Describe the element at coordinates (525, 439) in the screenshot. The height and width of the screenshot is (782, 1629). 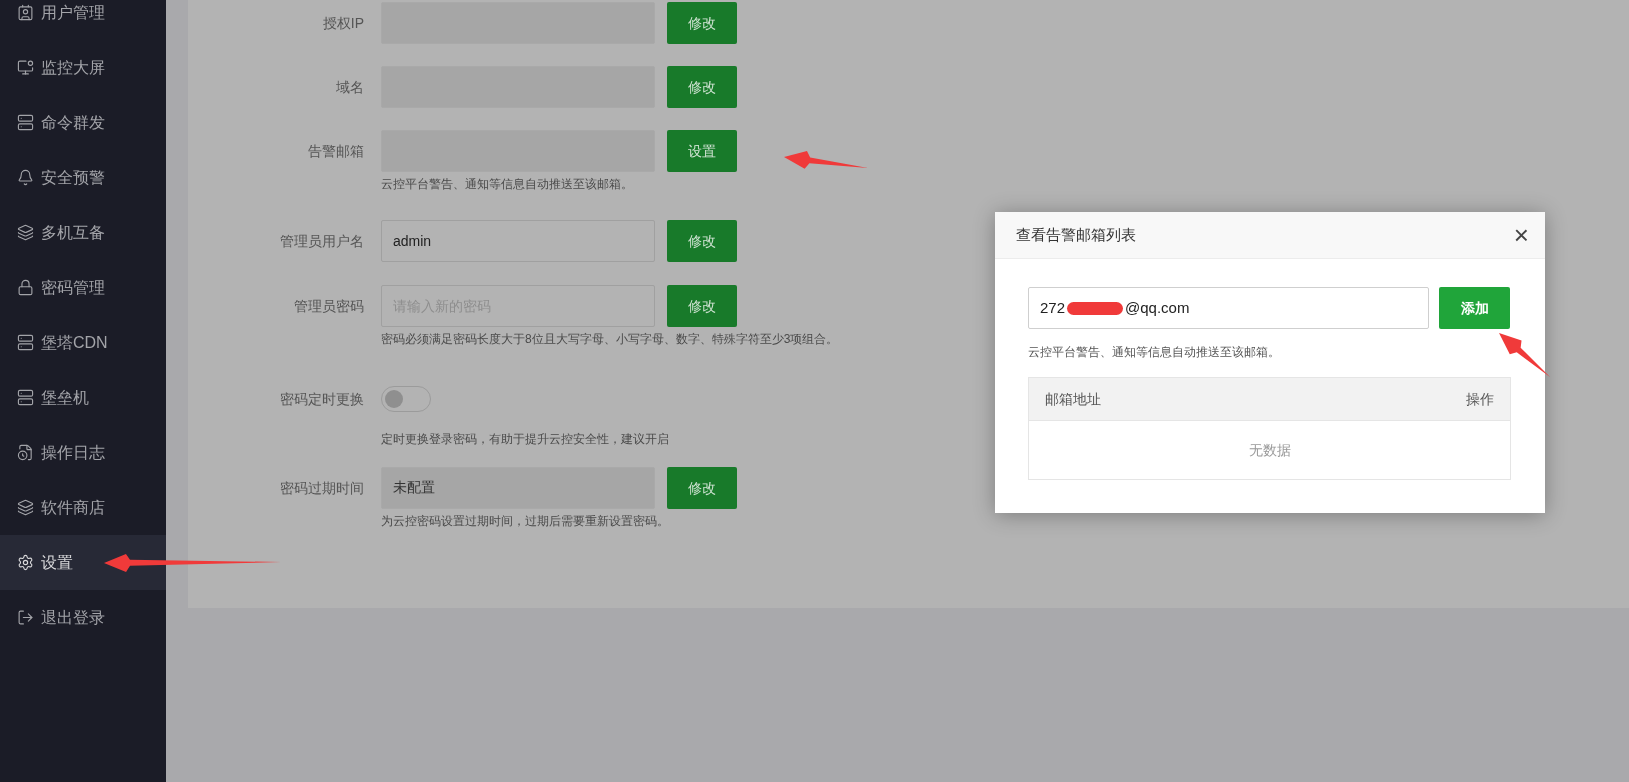
I see `help-text: 定时更换登录密码，有助于提升云控安全性，建议开启` at that location.